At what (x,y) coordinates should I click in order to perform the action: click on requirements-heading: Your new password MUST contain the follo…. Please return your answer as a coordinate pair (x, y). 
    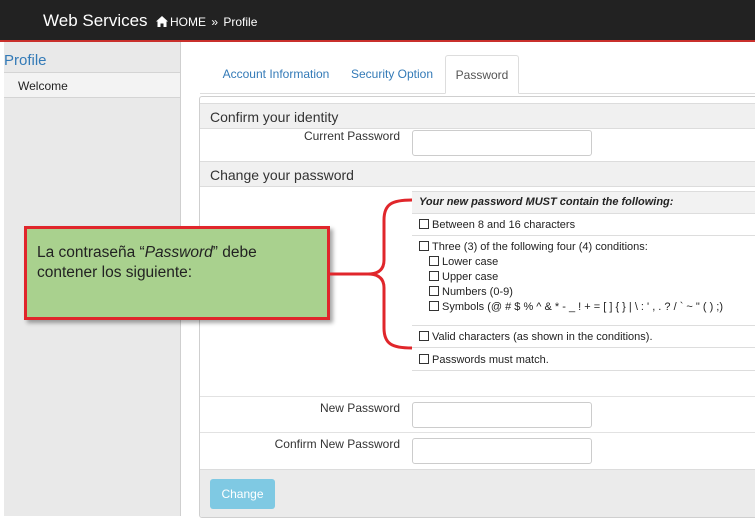
    Looking at the image, I should click on (546, 202).